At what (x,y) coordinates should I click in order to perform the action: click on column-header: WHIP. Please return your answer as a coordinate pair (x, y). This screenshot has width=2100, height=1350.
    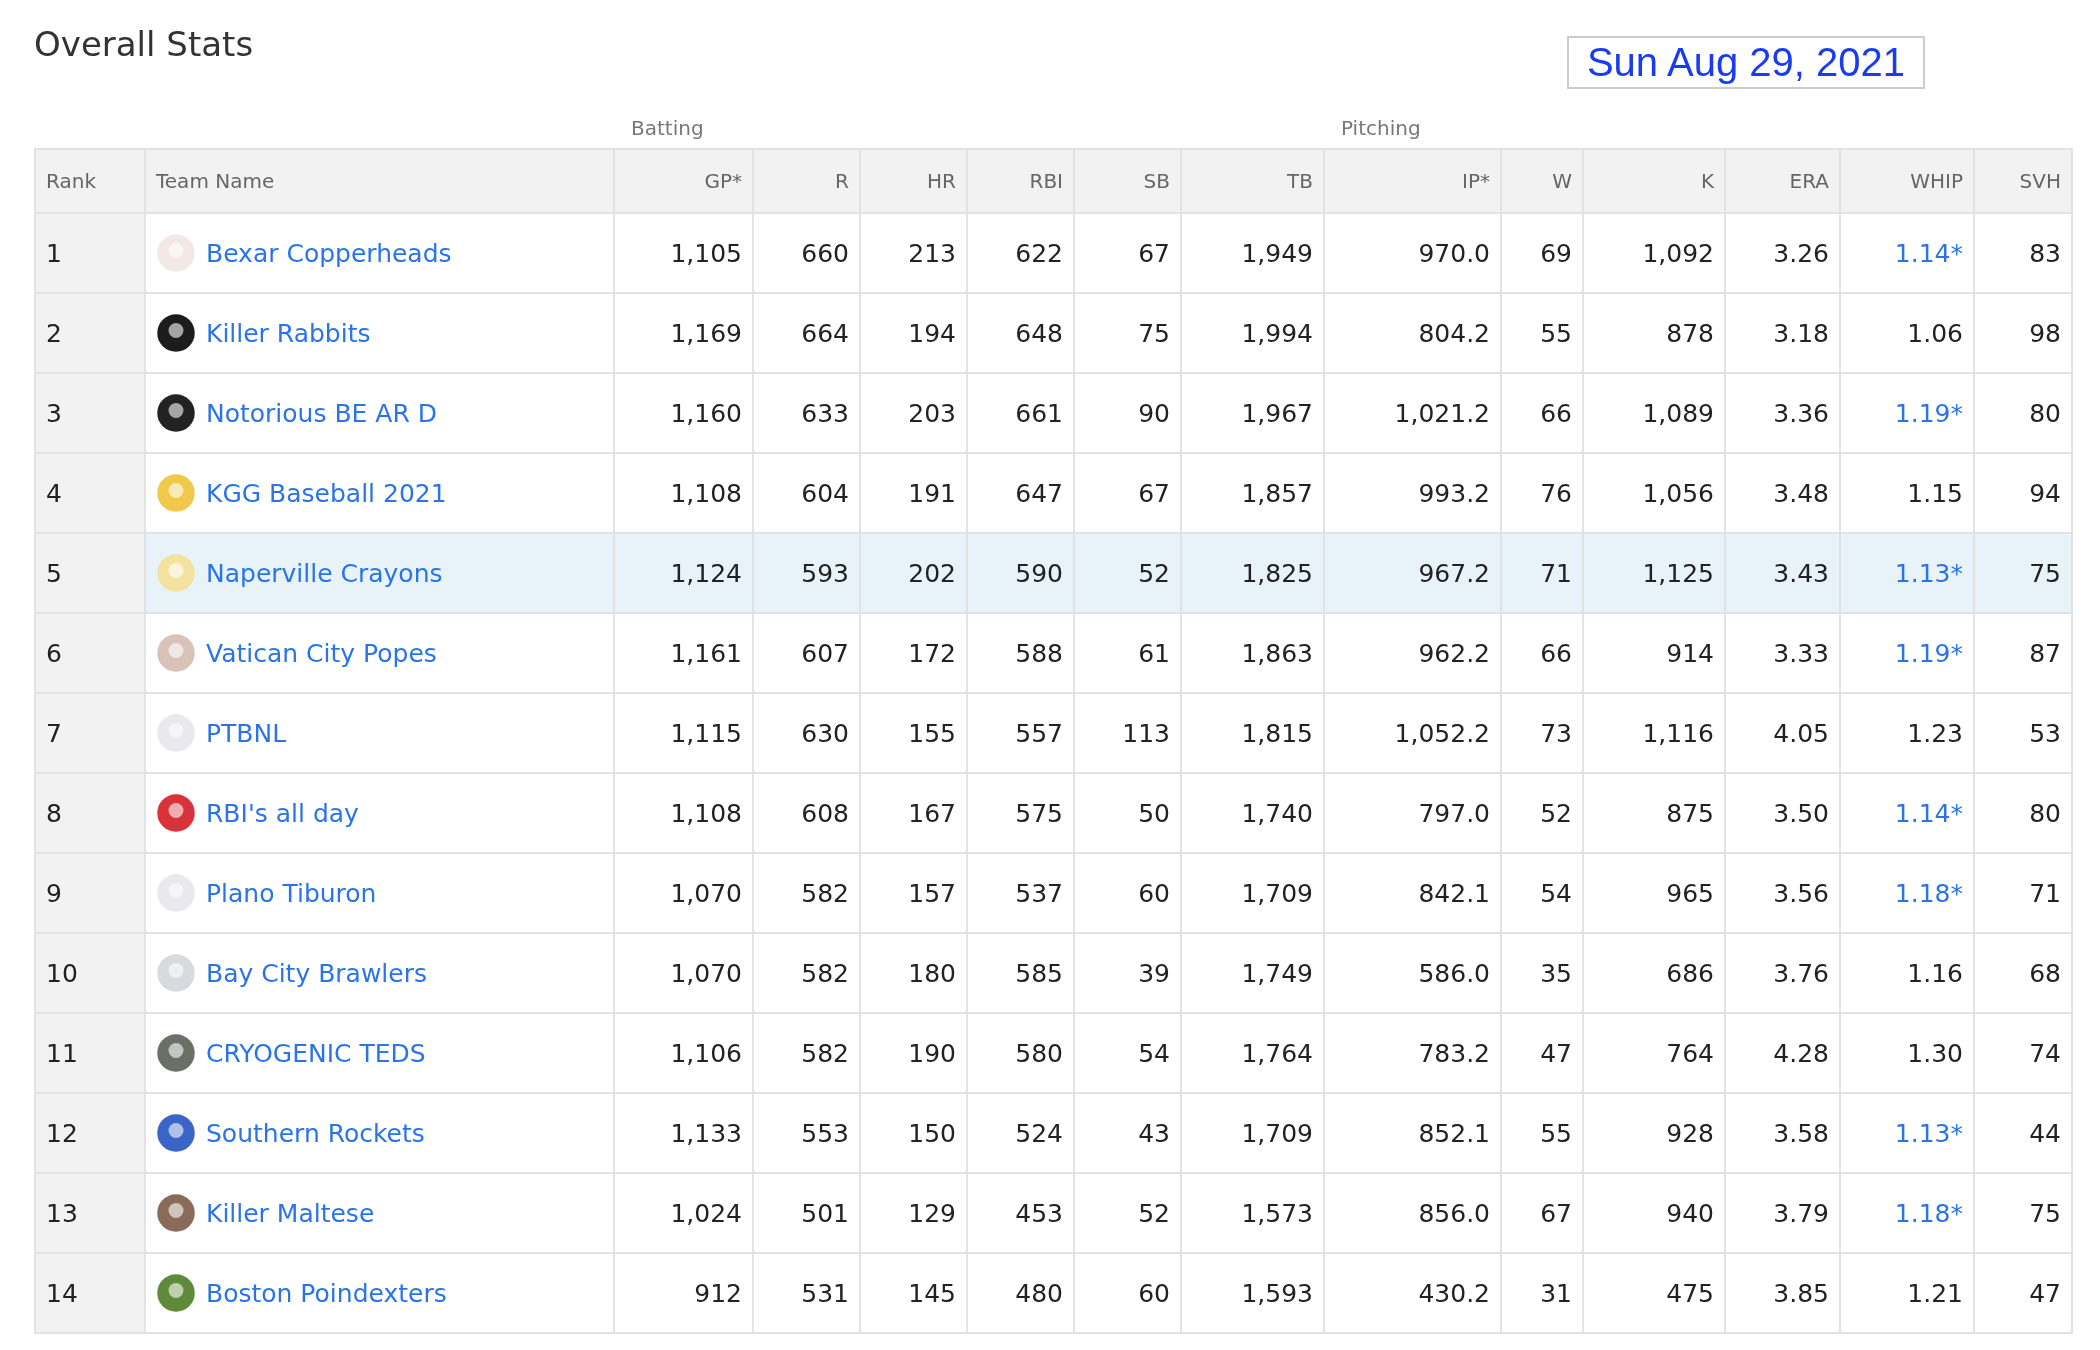
    Looking at the image, I should click on (1906, 181).